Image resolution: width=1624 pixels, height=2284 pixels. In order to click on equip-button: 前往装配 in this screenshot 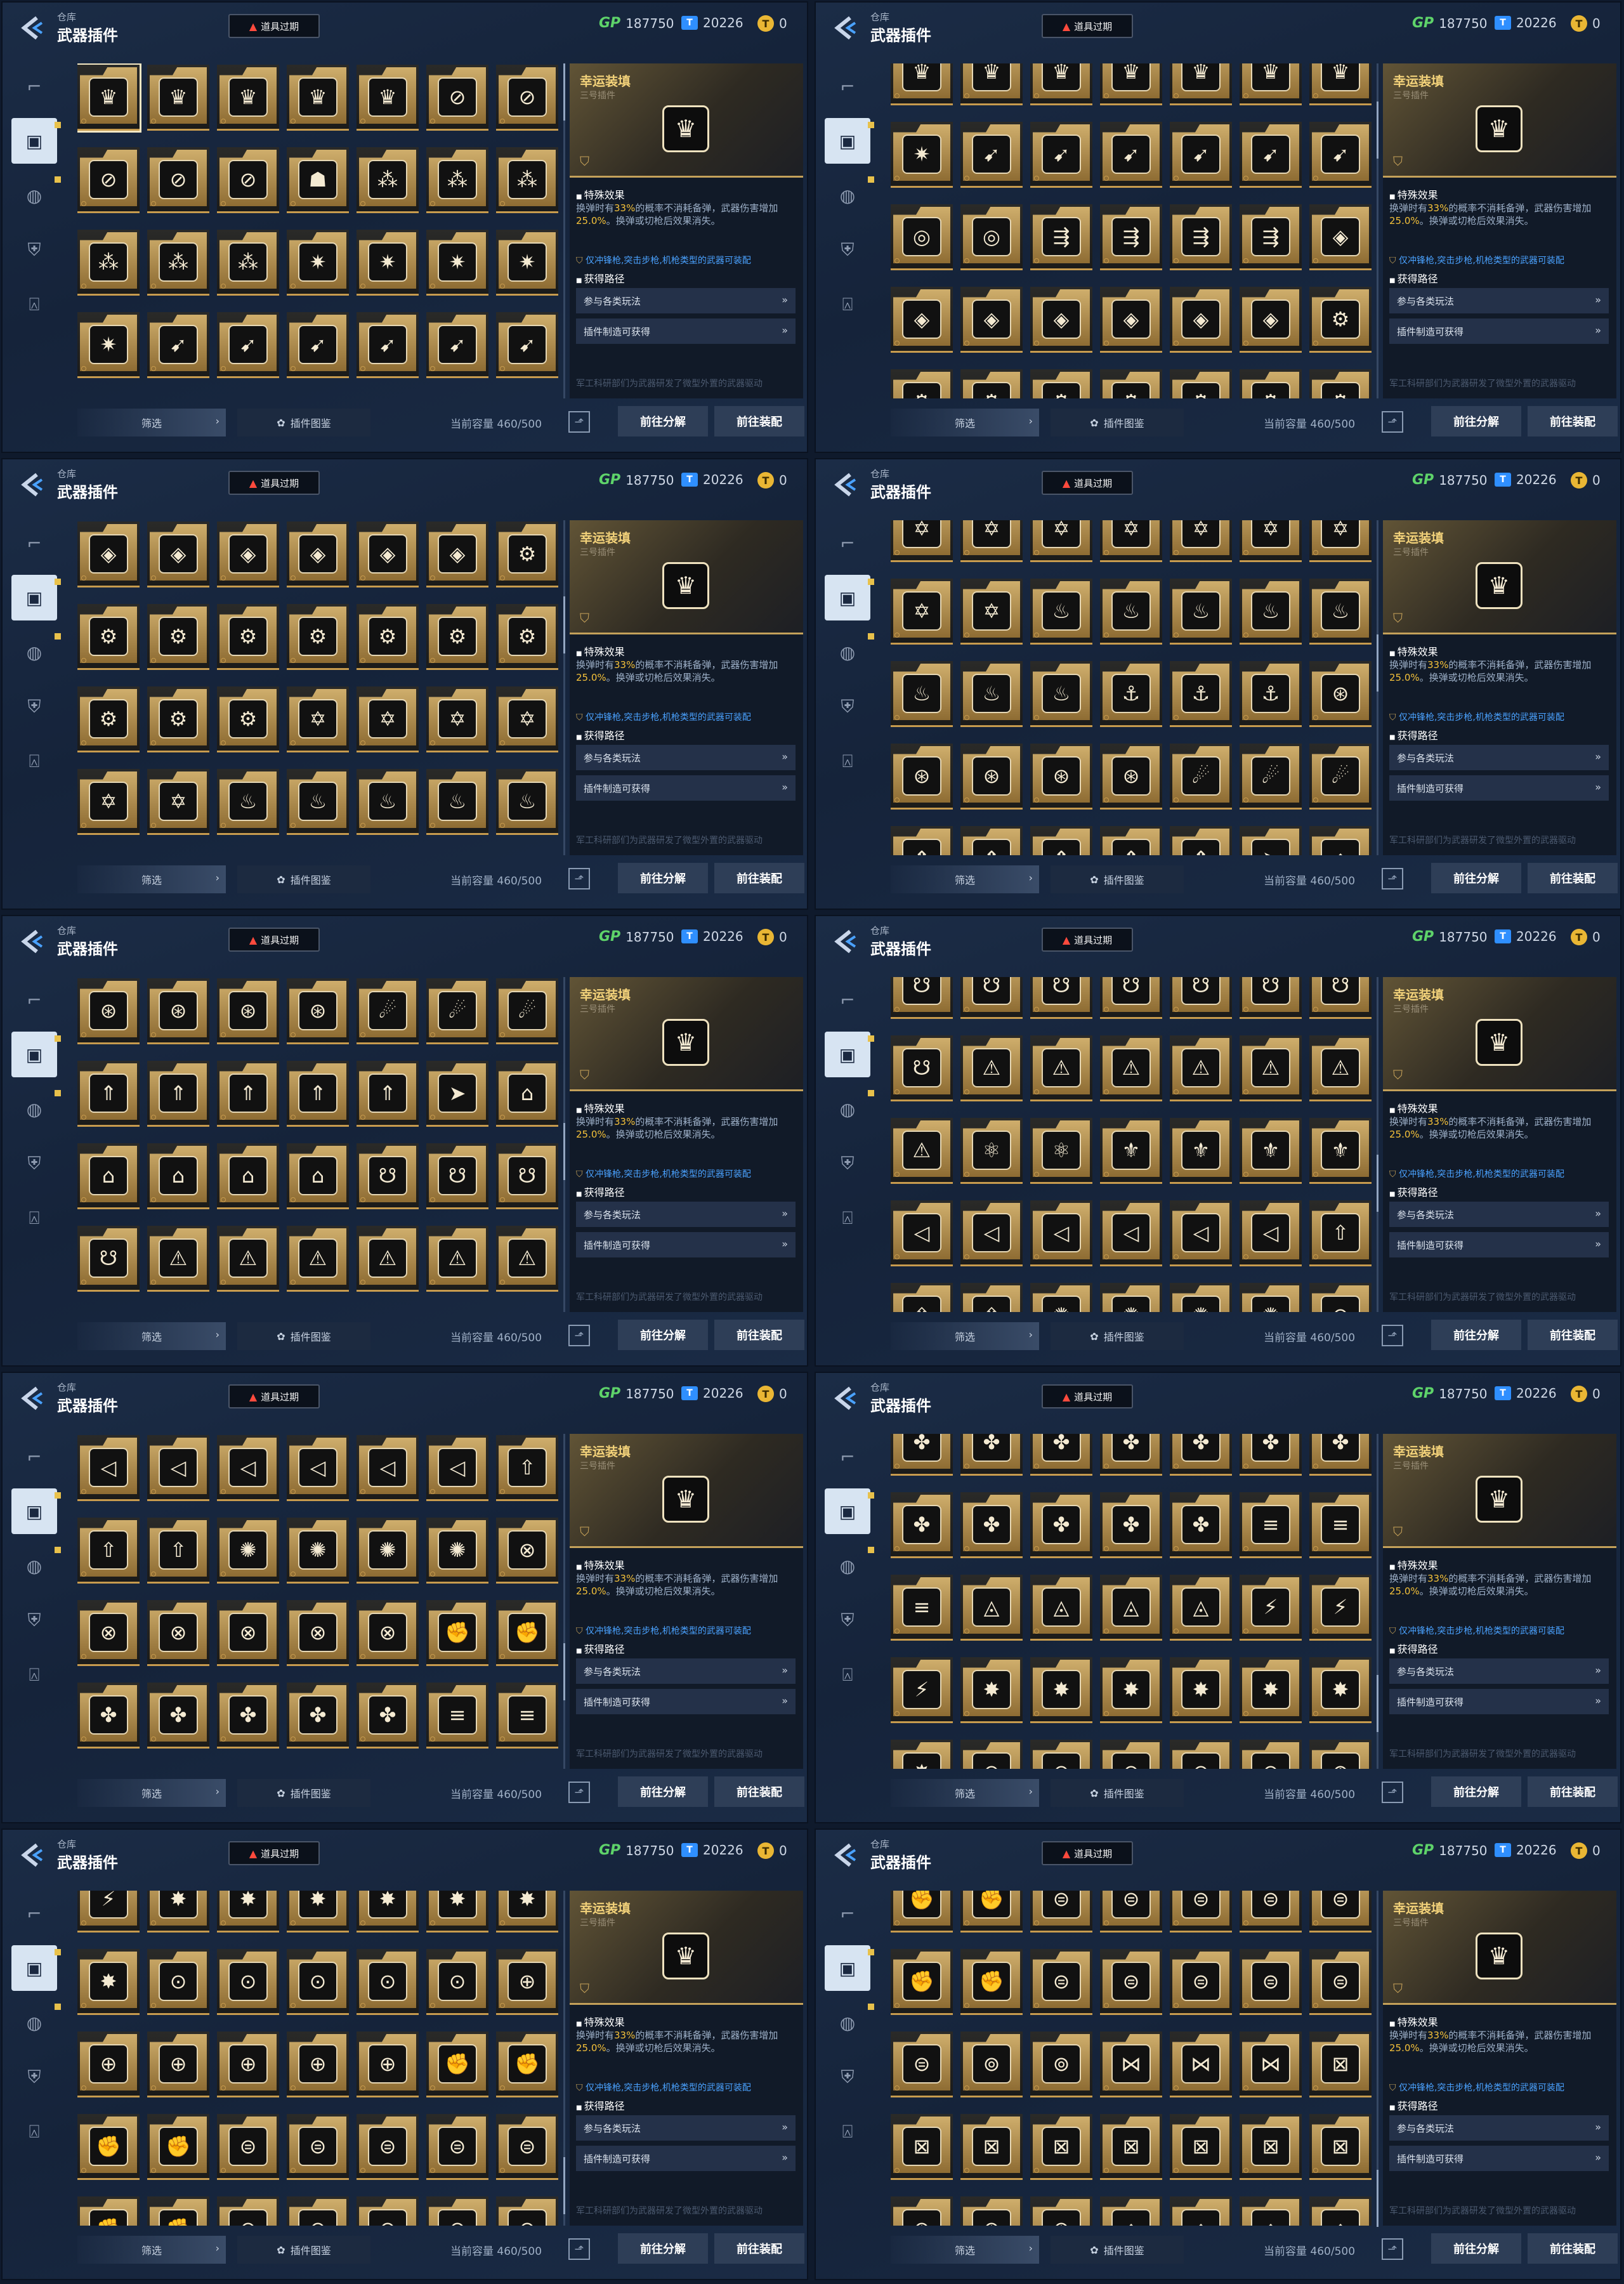, I will do `click(759, 421)`.